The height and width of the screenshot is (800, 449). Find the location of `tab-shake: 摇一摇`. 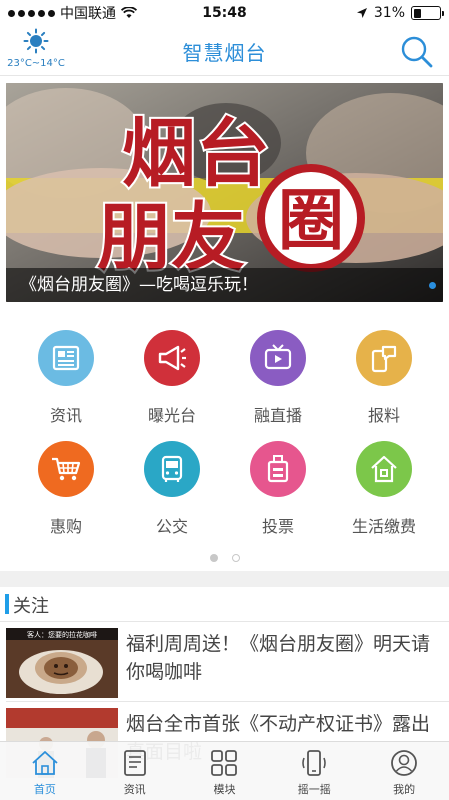

tab-shake: 摇一摇 is located at coordinates (314, 771).